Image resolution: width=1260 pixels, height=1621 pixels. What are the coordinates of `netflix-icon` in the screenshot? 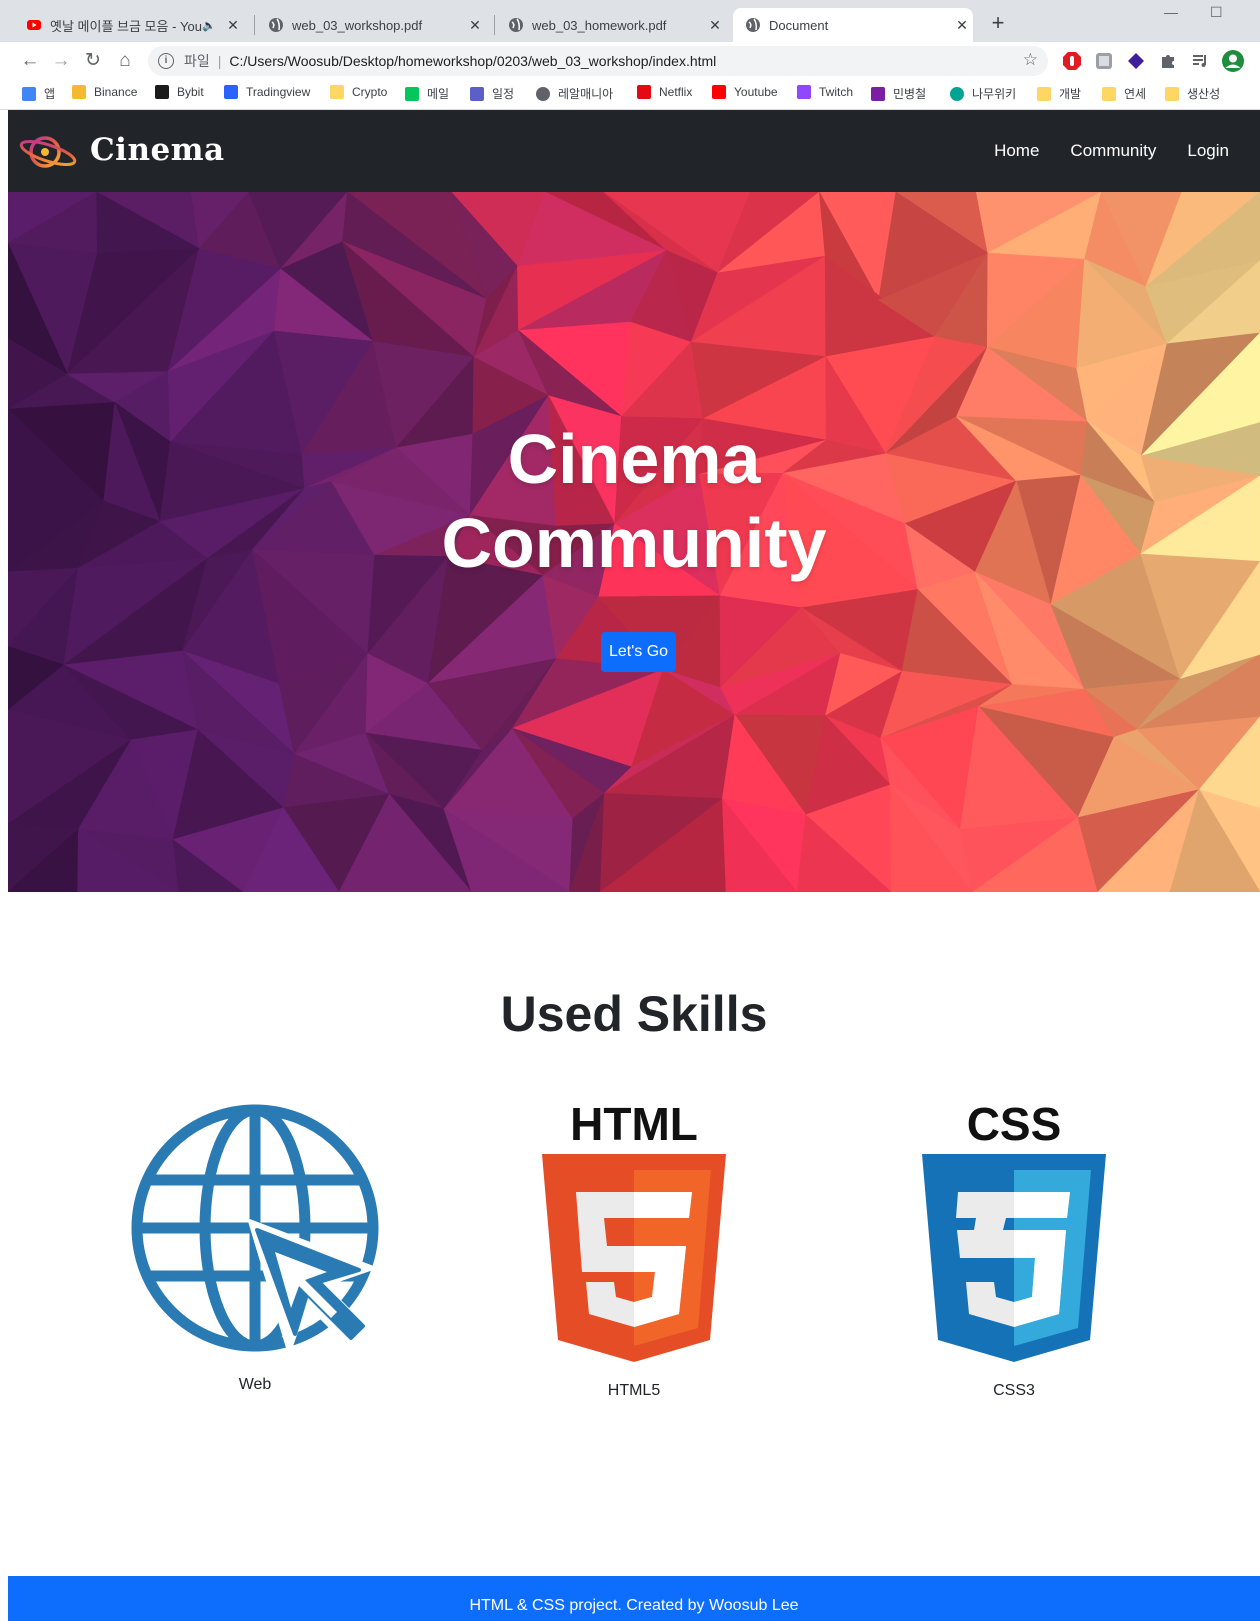 It's located at (644, 92).